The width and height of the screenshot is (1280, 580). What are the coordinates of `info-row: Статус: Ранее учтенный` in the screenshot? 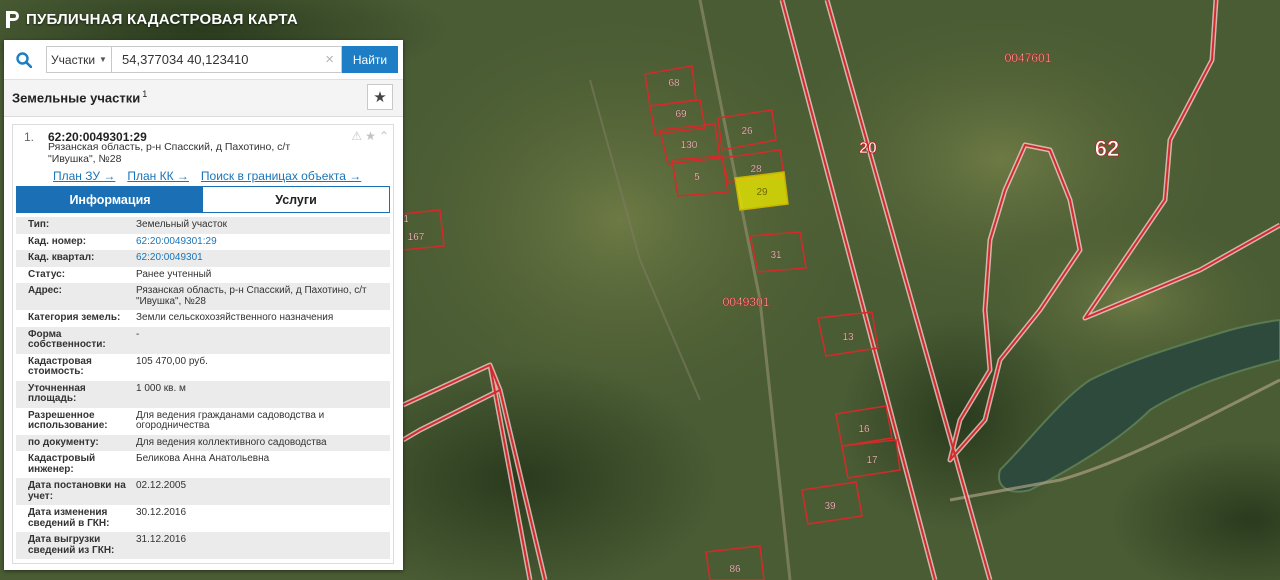 It's located at (203, 275).